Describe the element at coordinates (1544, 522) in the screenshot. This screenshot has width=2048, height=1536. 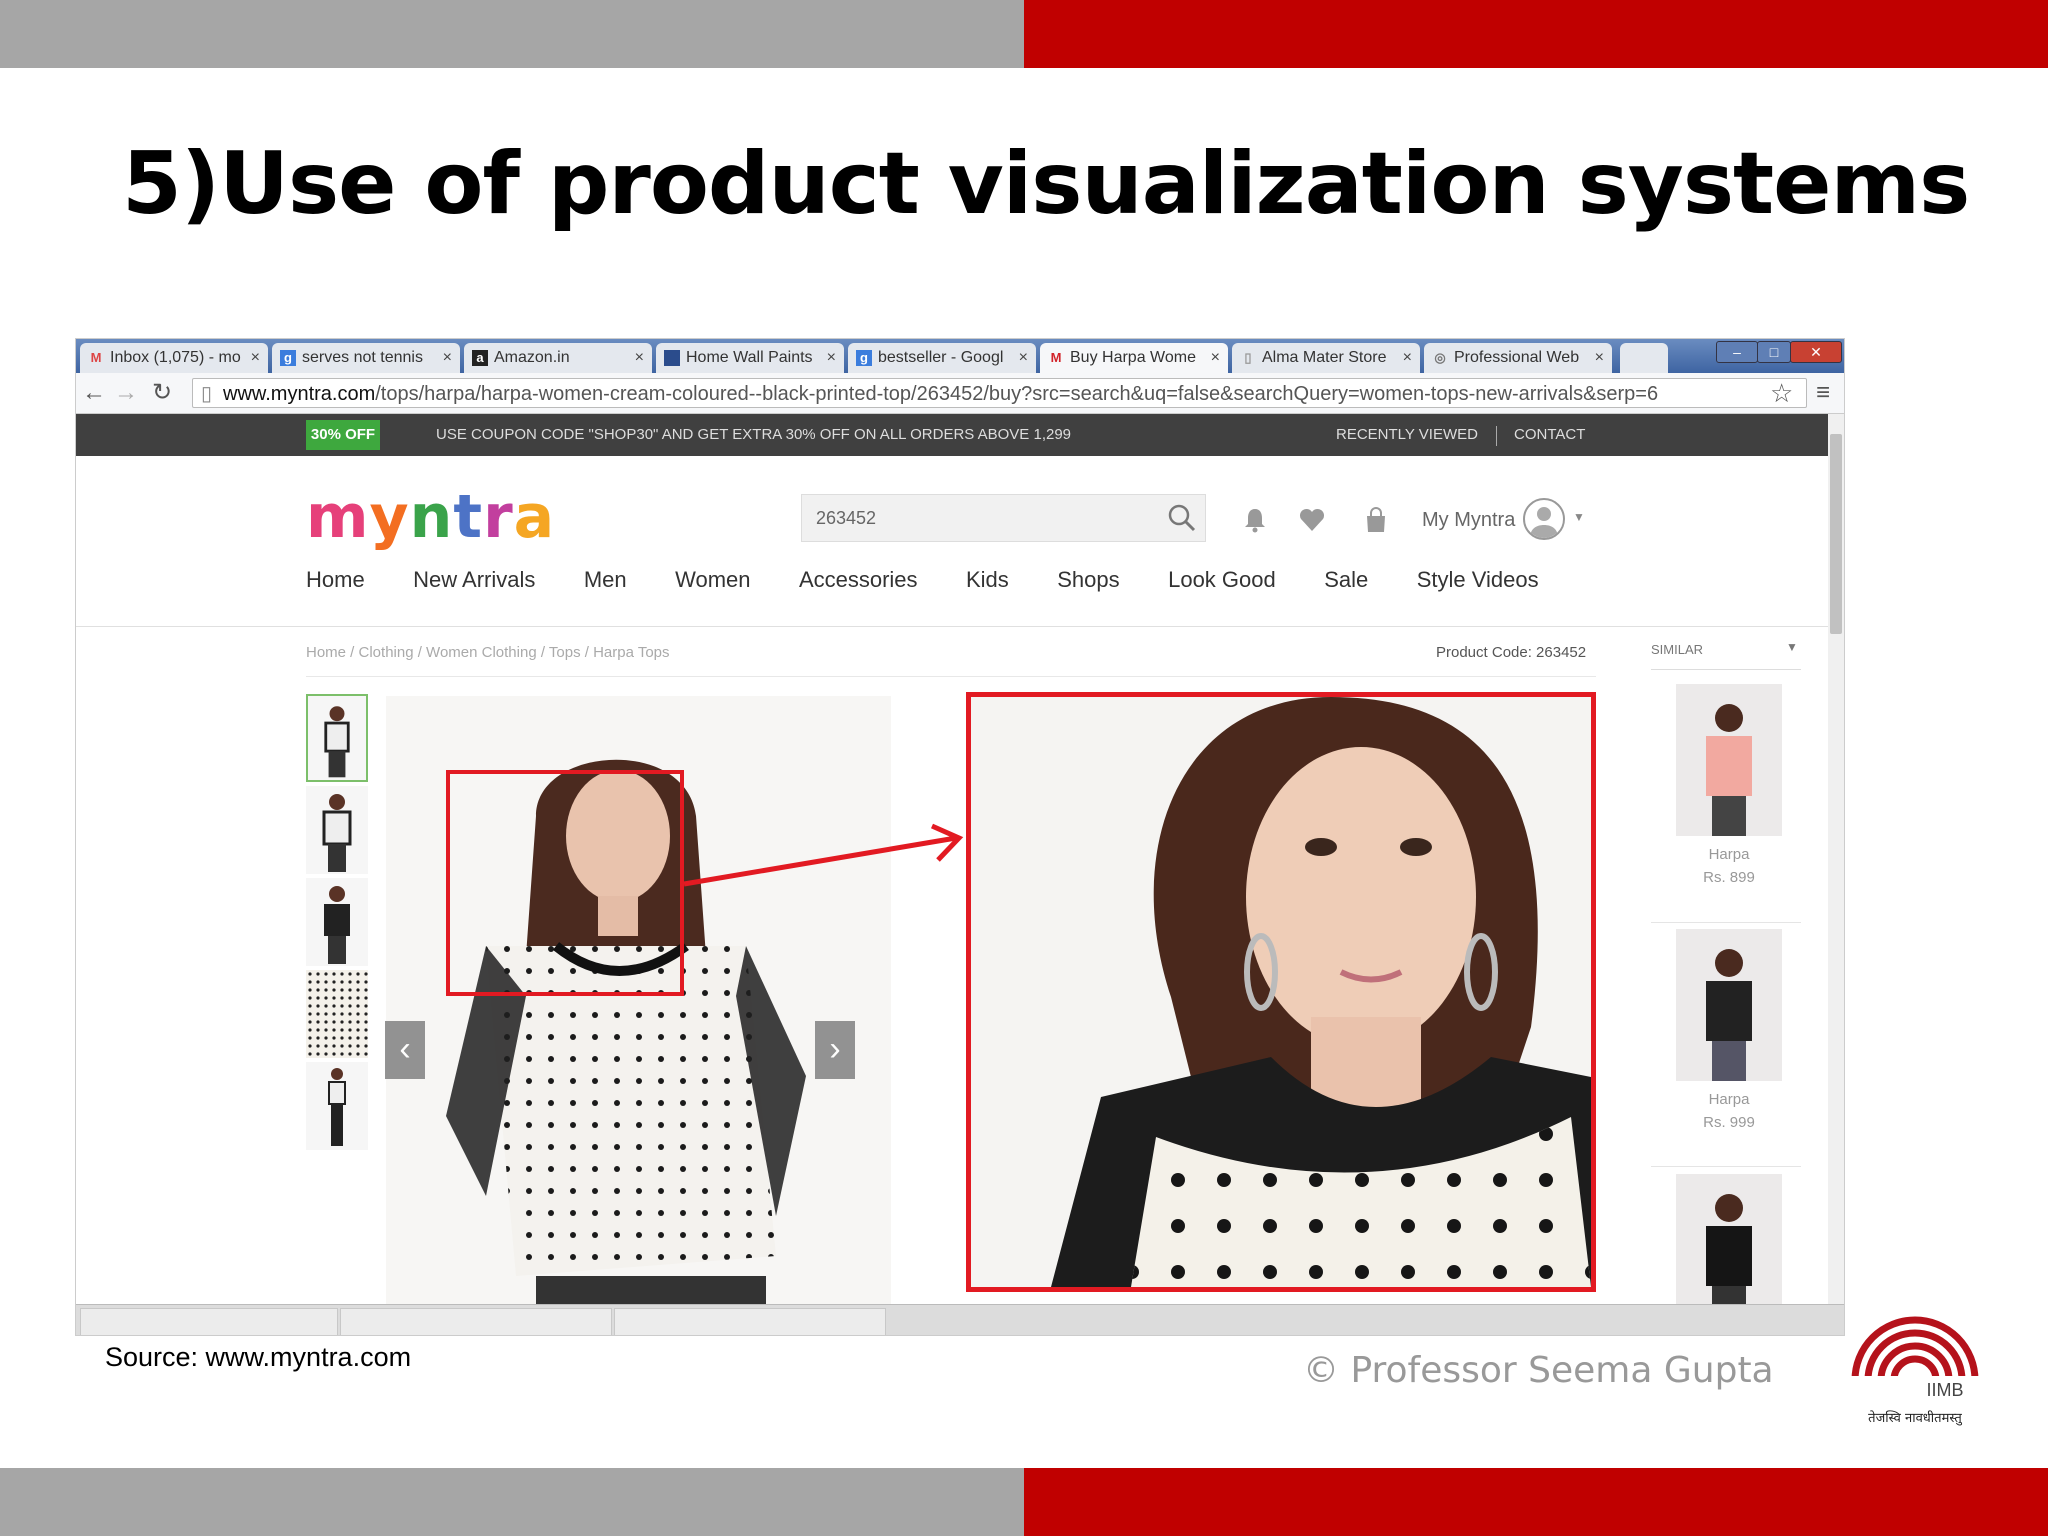
I see `user-icon` at that location.